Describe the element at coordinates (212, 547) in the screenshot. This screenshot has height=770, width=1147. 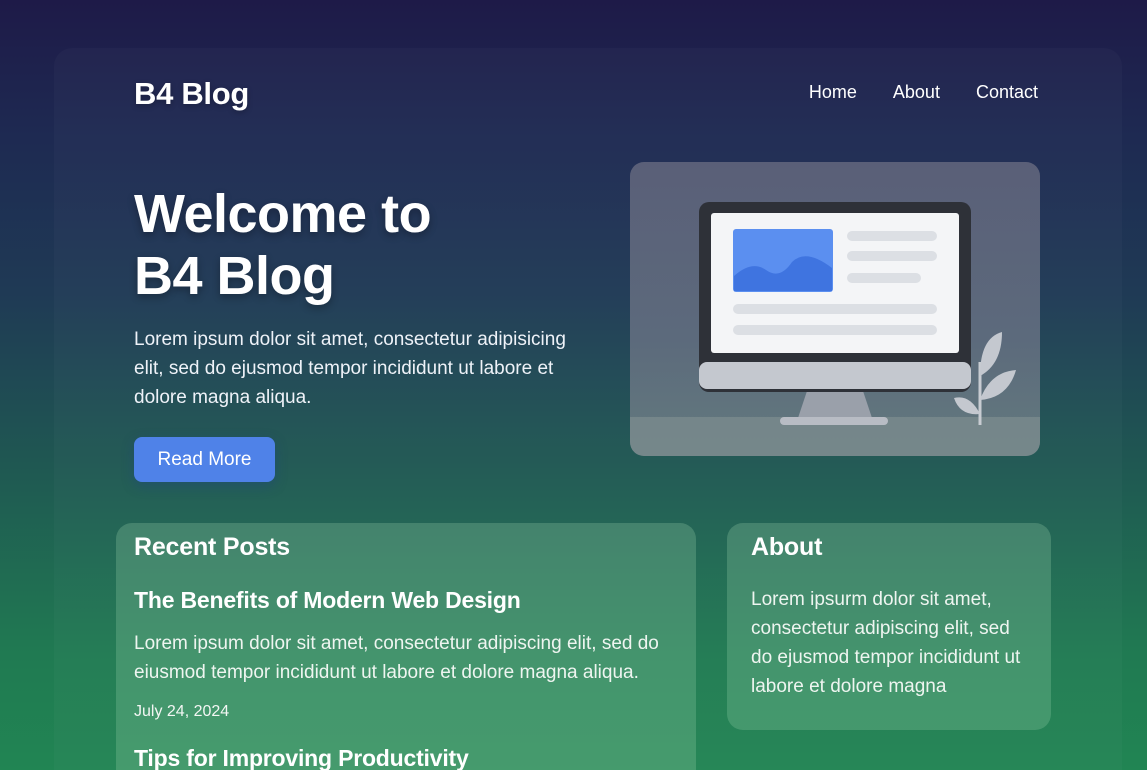
I see `recent-posts-title: Recent Posts` at that location.